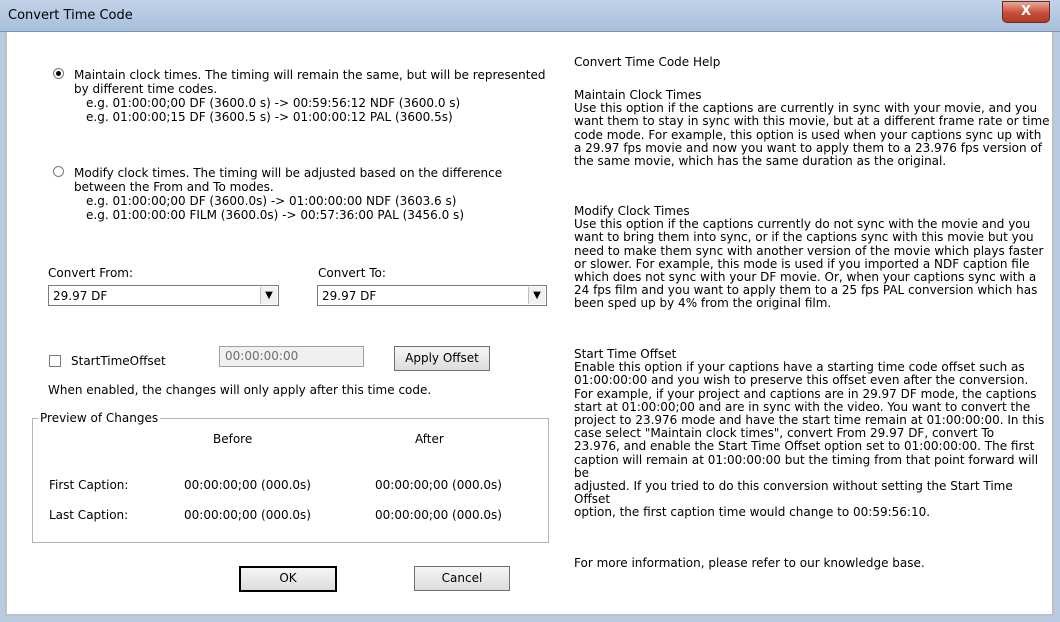 This screenshot has height=622, width=1060. I want to click on start-time-offset-checkbox, so click(55, 361).